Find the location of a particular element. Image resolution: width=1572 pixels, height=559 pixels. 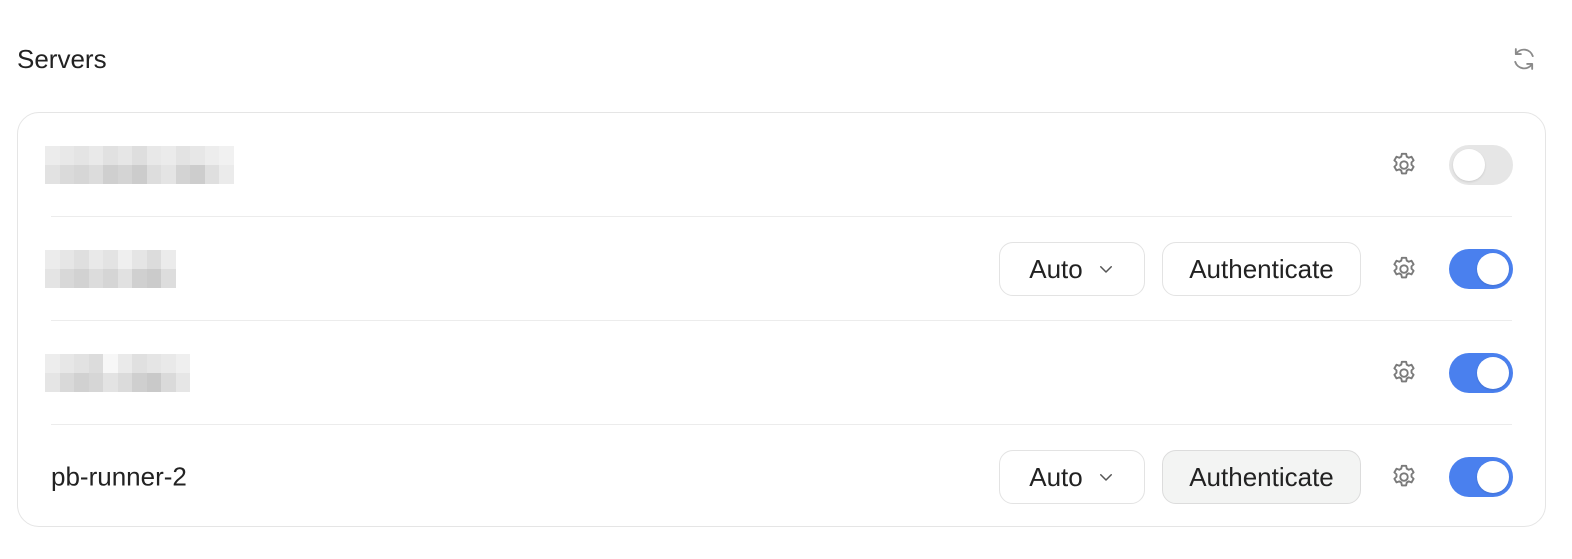

refresh-button is located at coordinates (1524, 59).